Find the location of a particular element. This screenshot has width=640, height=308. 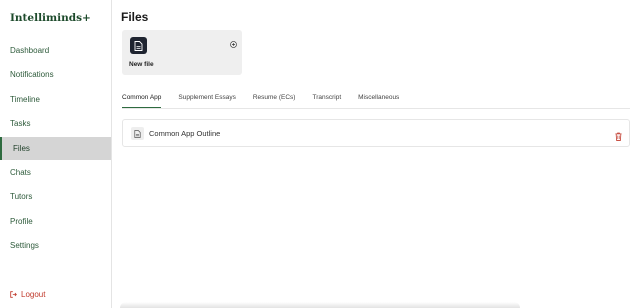

logout-button: Logout is located at coordinates (27, 294).